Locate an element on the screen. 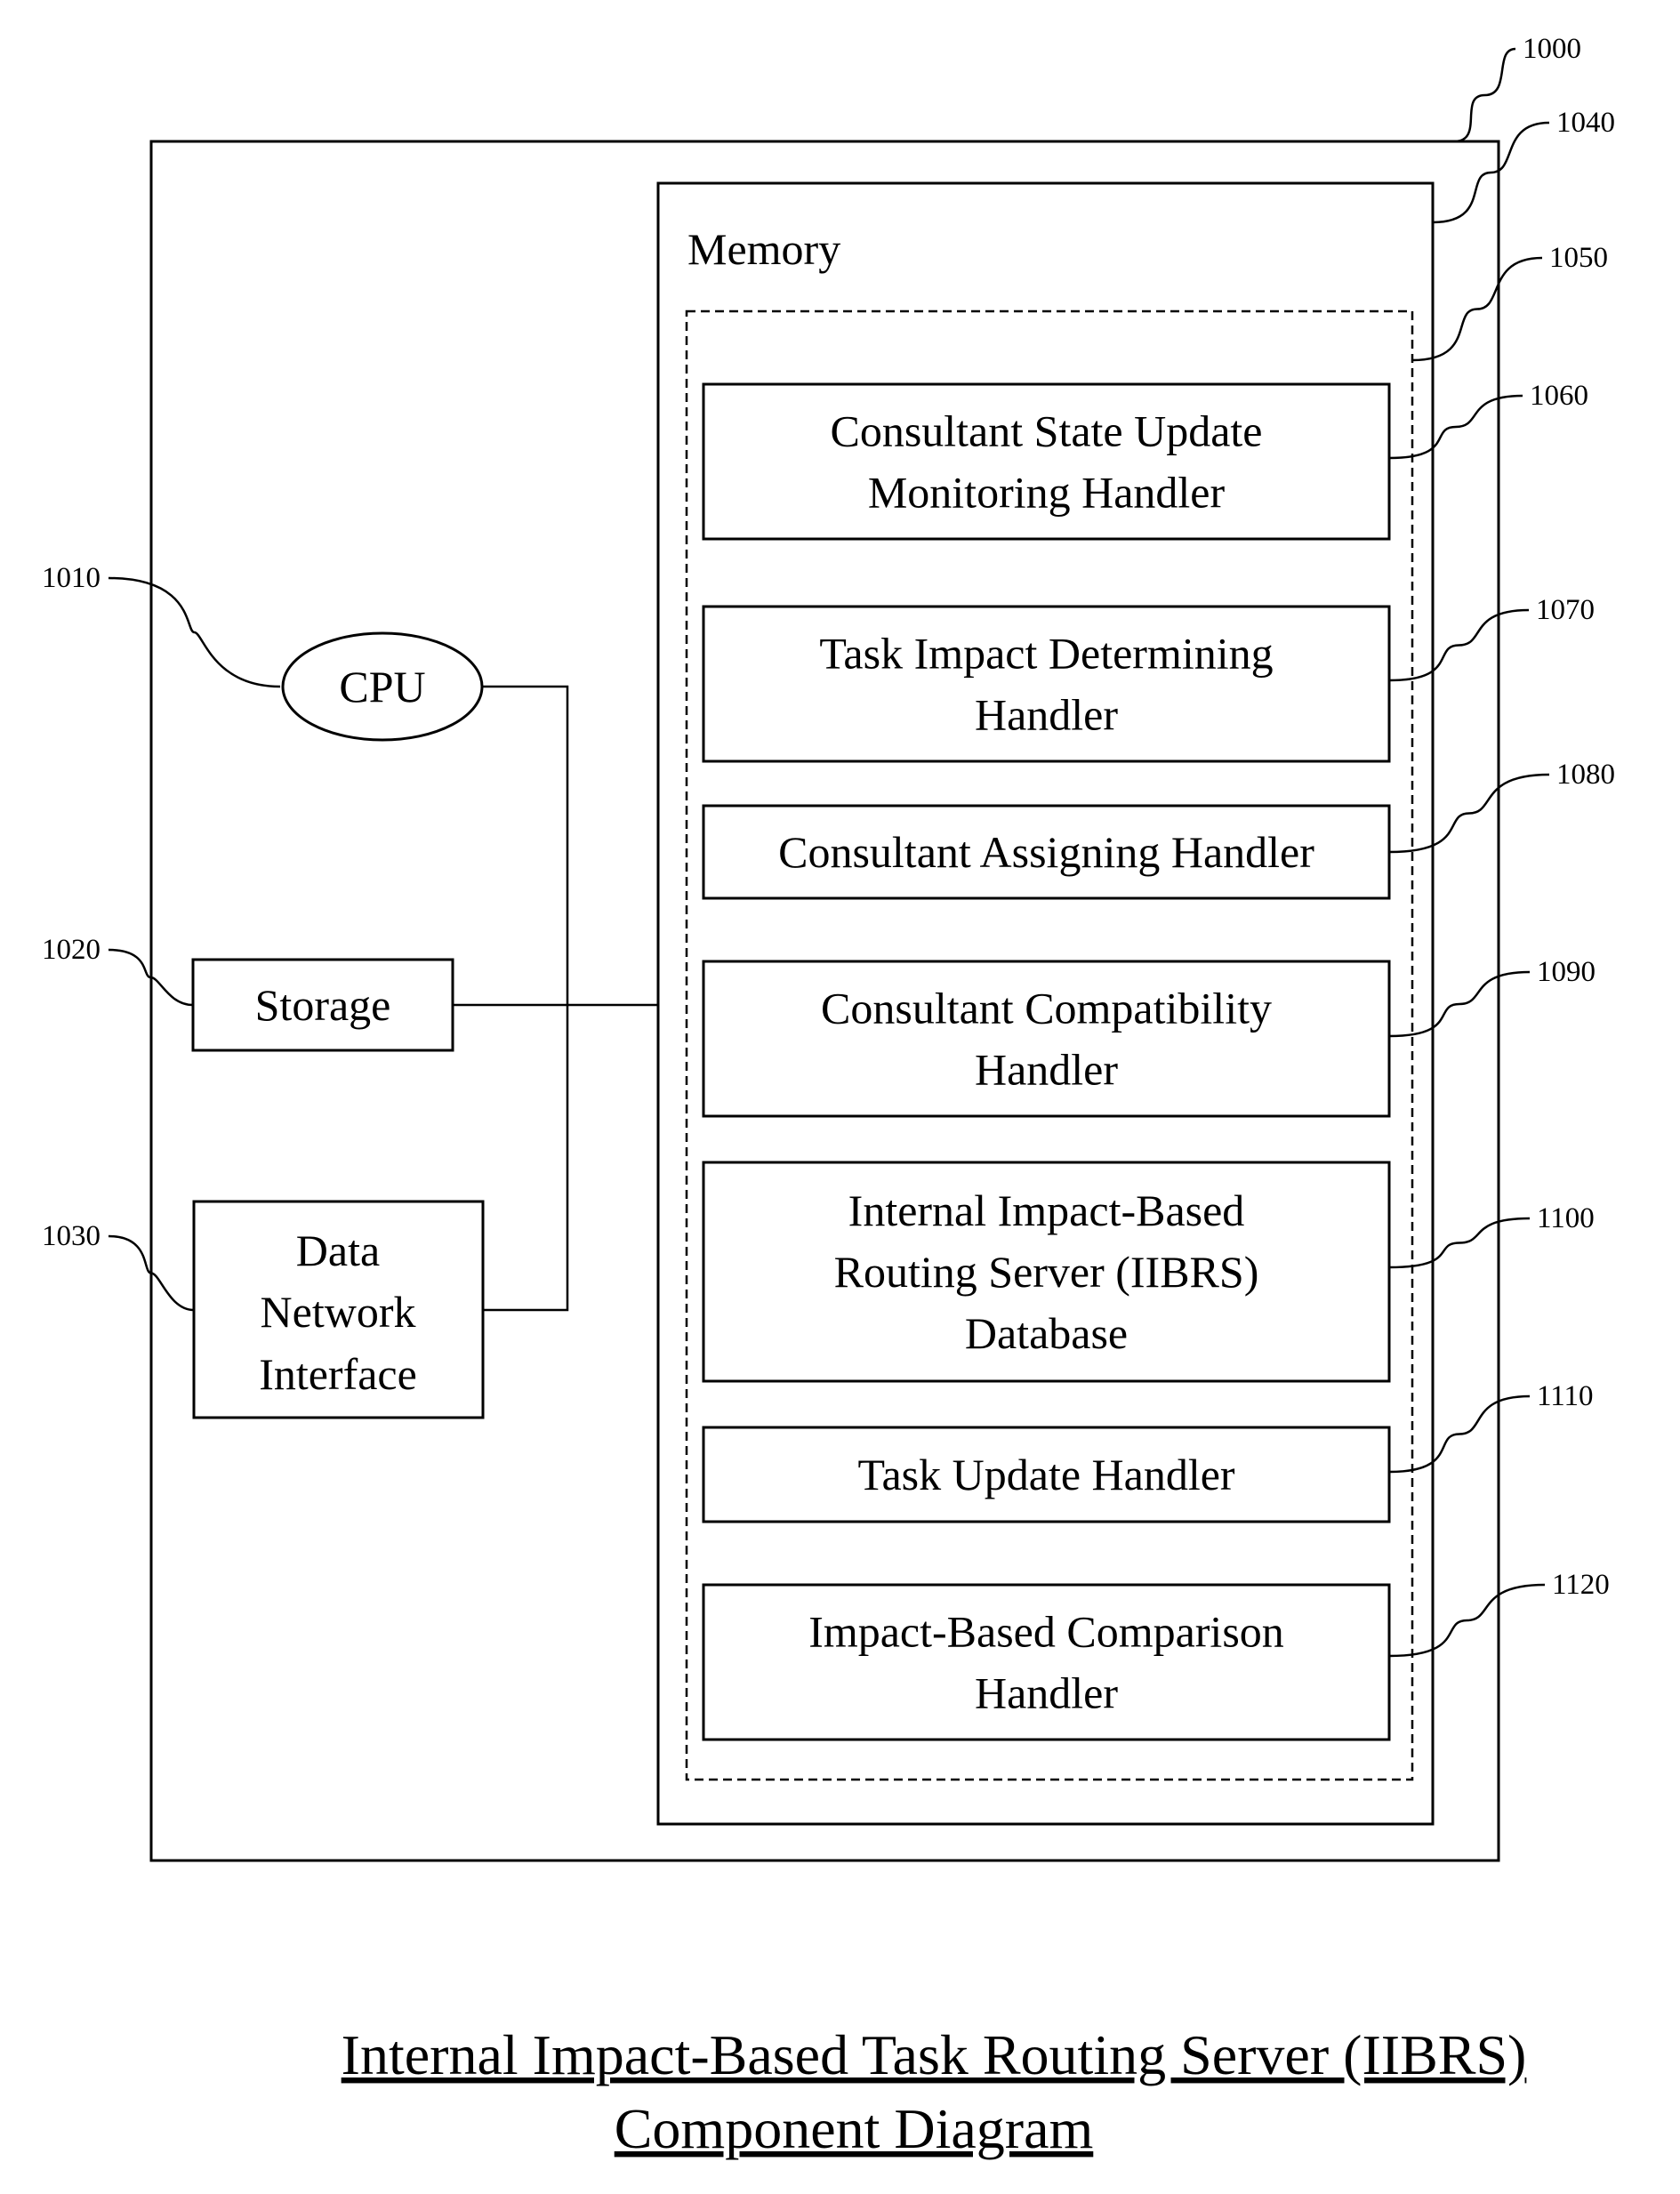  handler-label: Consultant Assigning Handler is located at coordinates (1046, 852).